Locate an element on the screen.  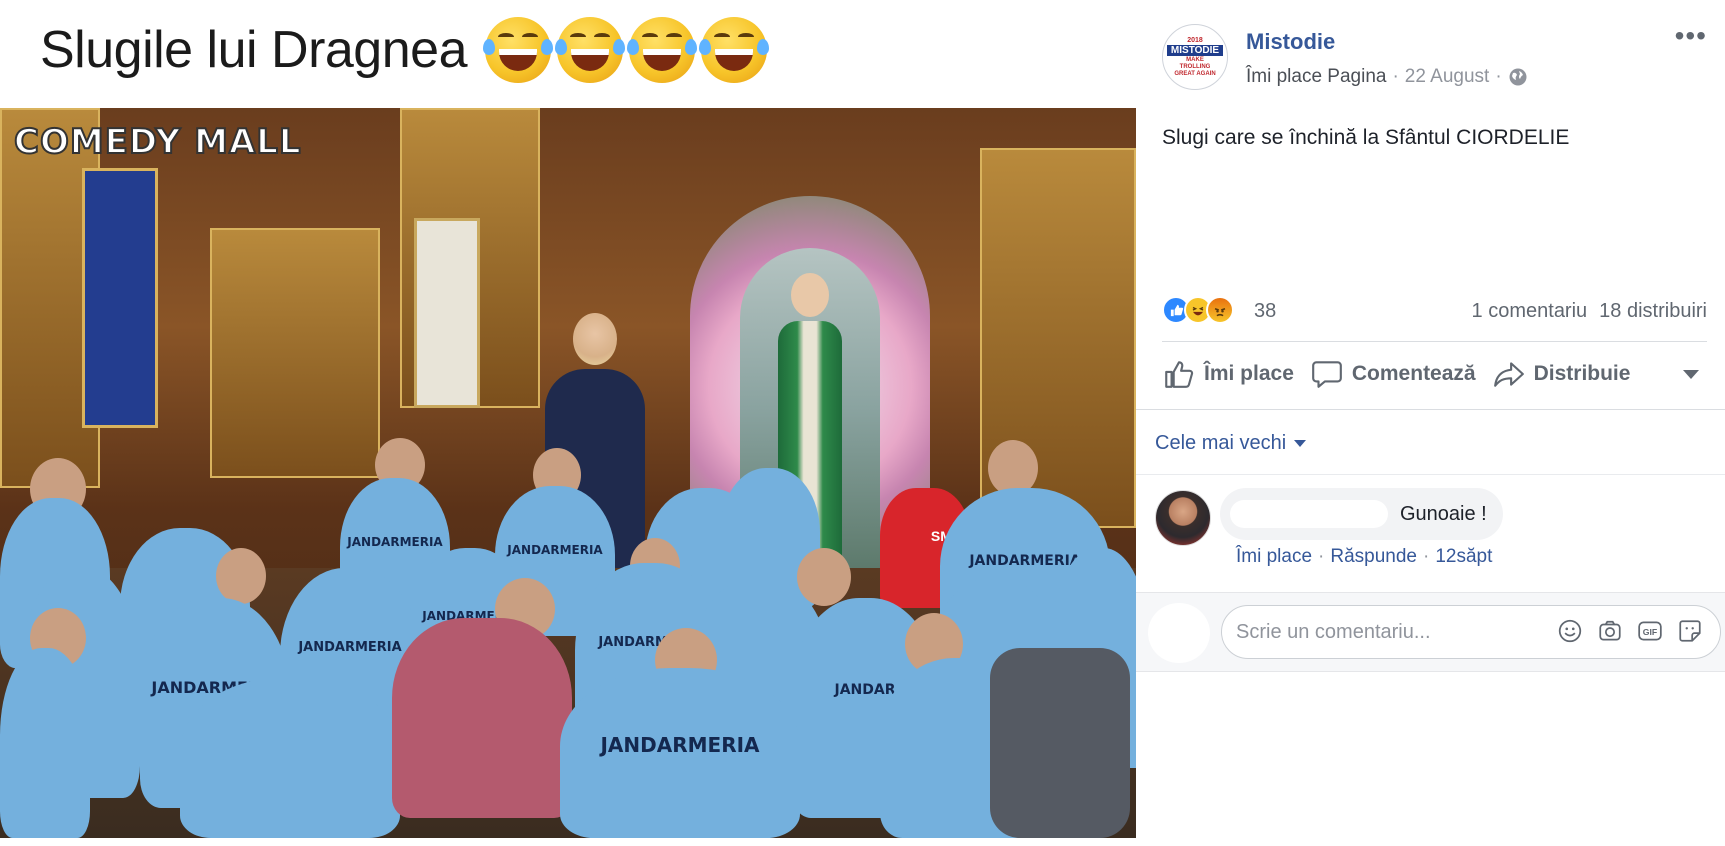
svg-text: GIF is located at coordinates (1650, 632).